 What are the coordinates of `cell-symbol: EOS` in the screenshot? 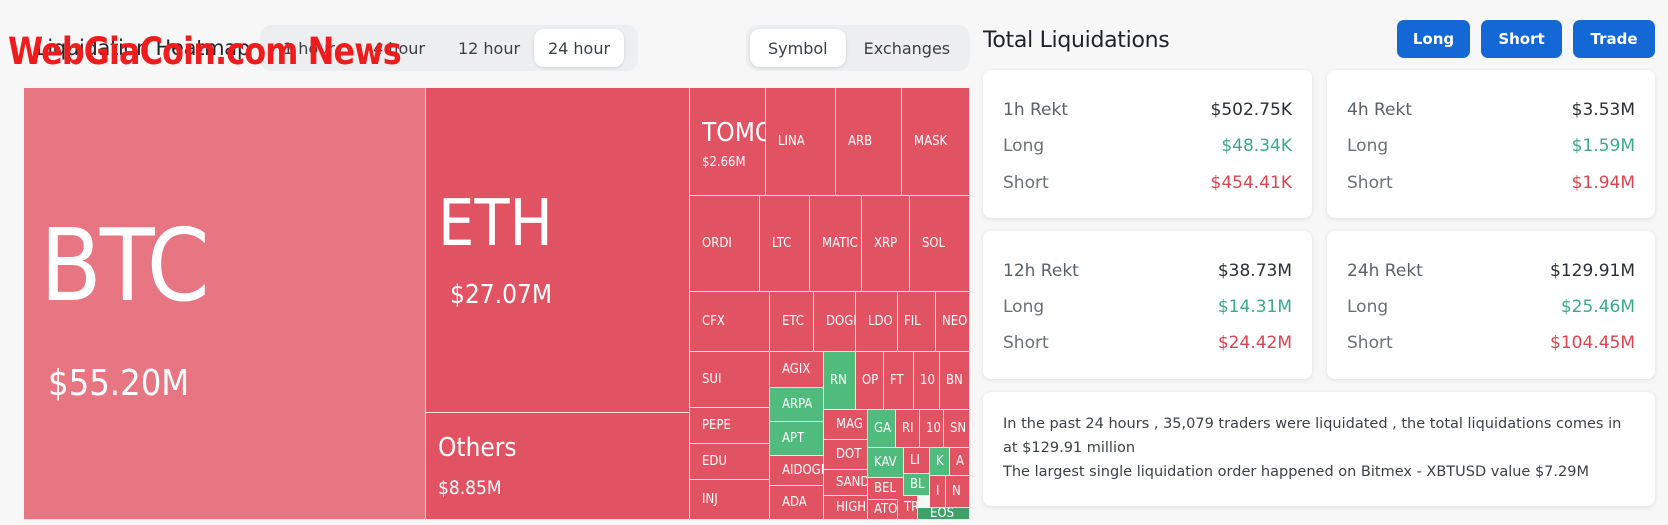 It's located at (942, 514).